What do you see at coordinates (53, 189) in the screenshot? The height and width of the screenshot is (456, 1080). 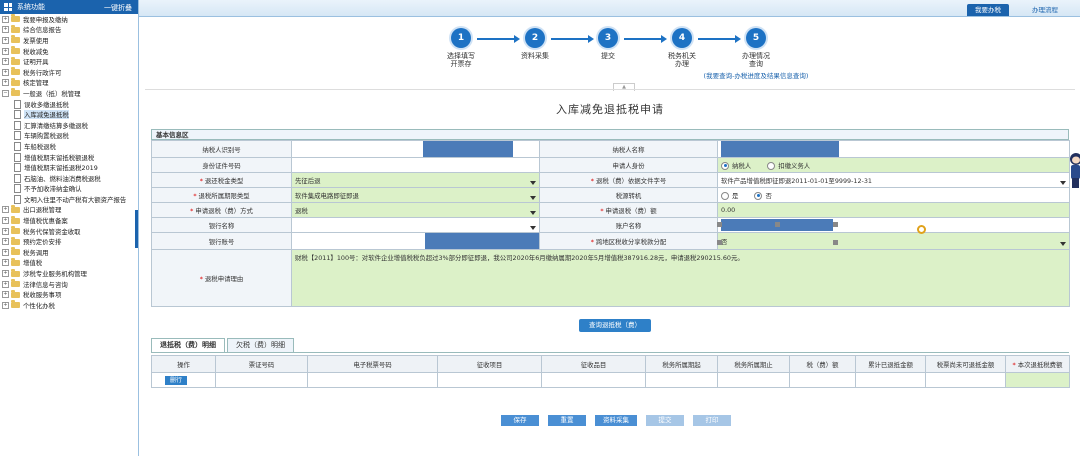 I see `sidebar-item-label: 不予加收滞纳金确认` at bounding box center [53, 189].